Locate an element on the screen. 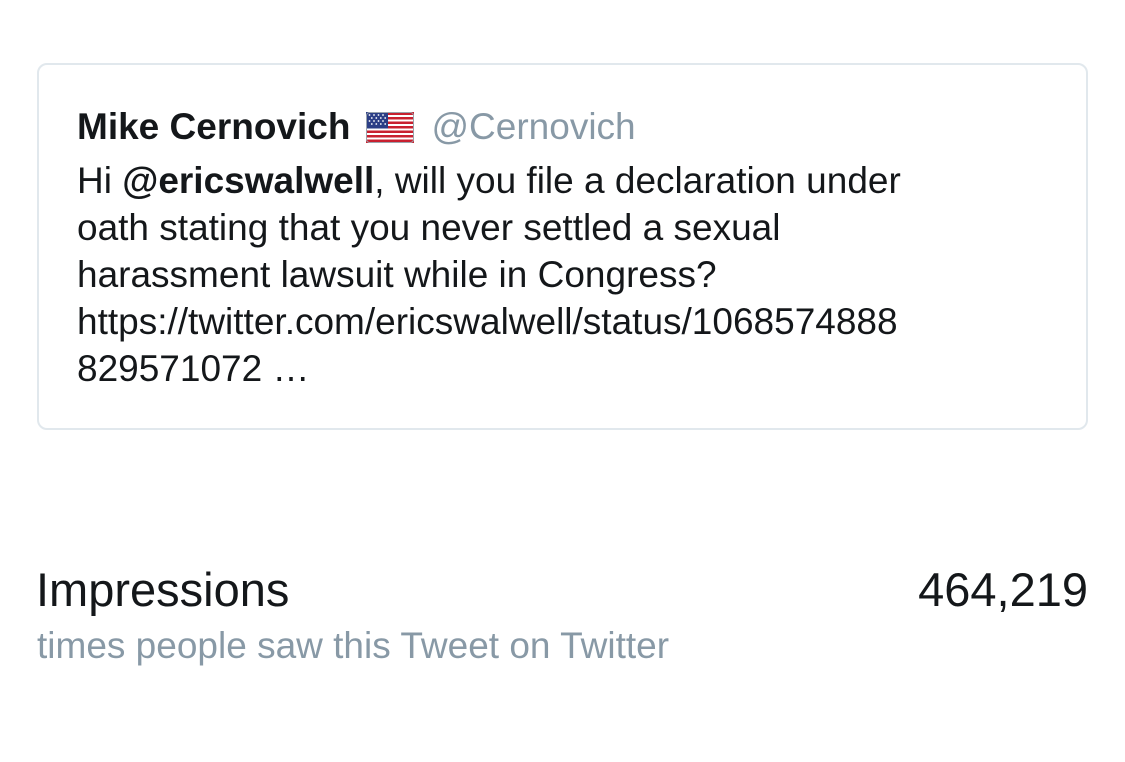 The height and width of the screenshot is (762, 1125). tweet-header: Mike Cernovich @Cernovich is located at coordinates (356, 127).